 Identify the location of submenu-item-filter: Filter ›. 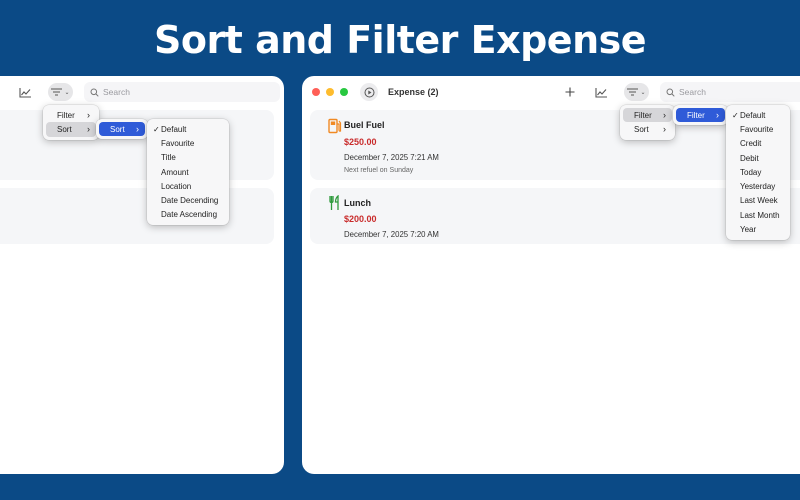
(700, 115).